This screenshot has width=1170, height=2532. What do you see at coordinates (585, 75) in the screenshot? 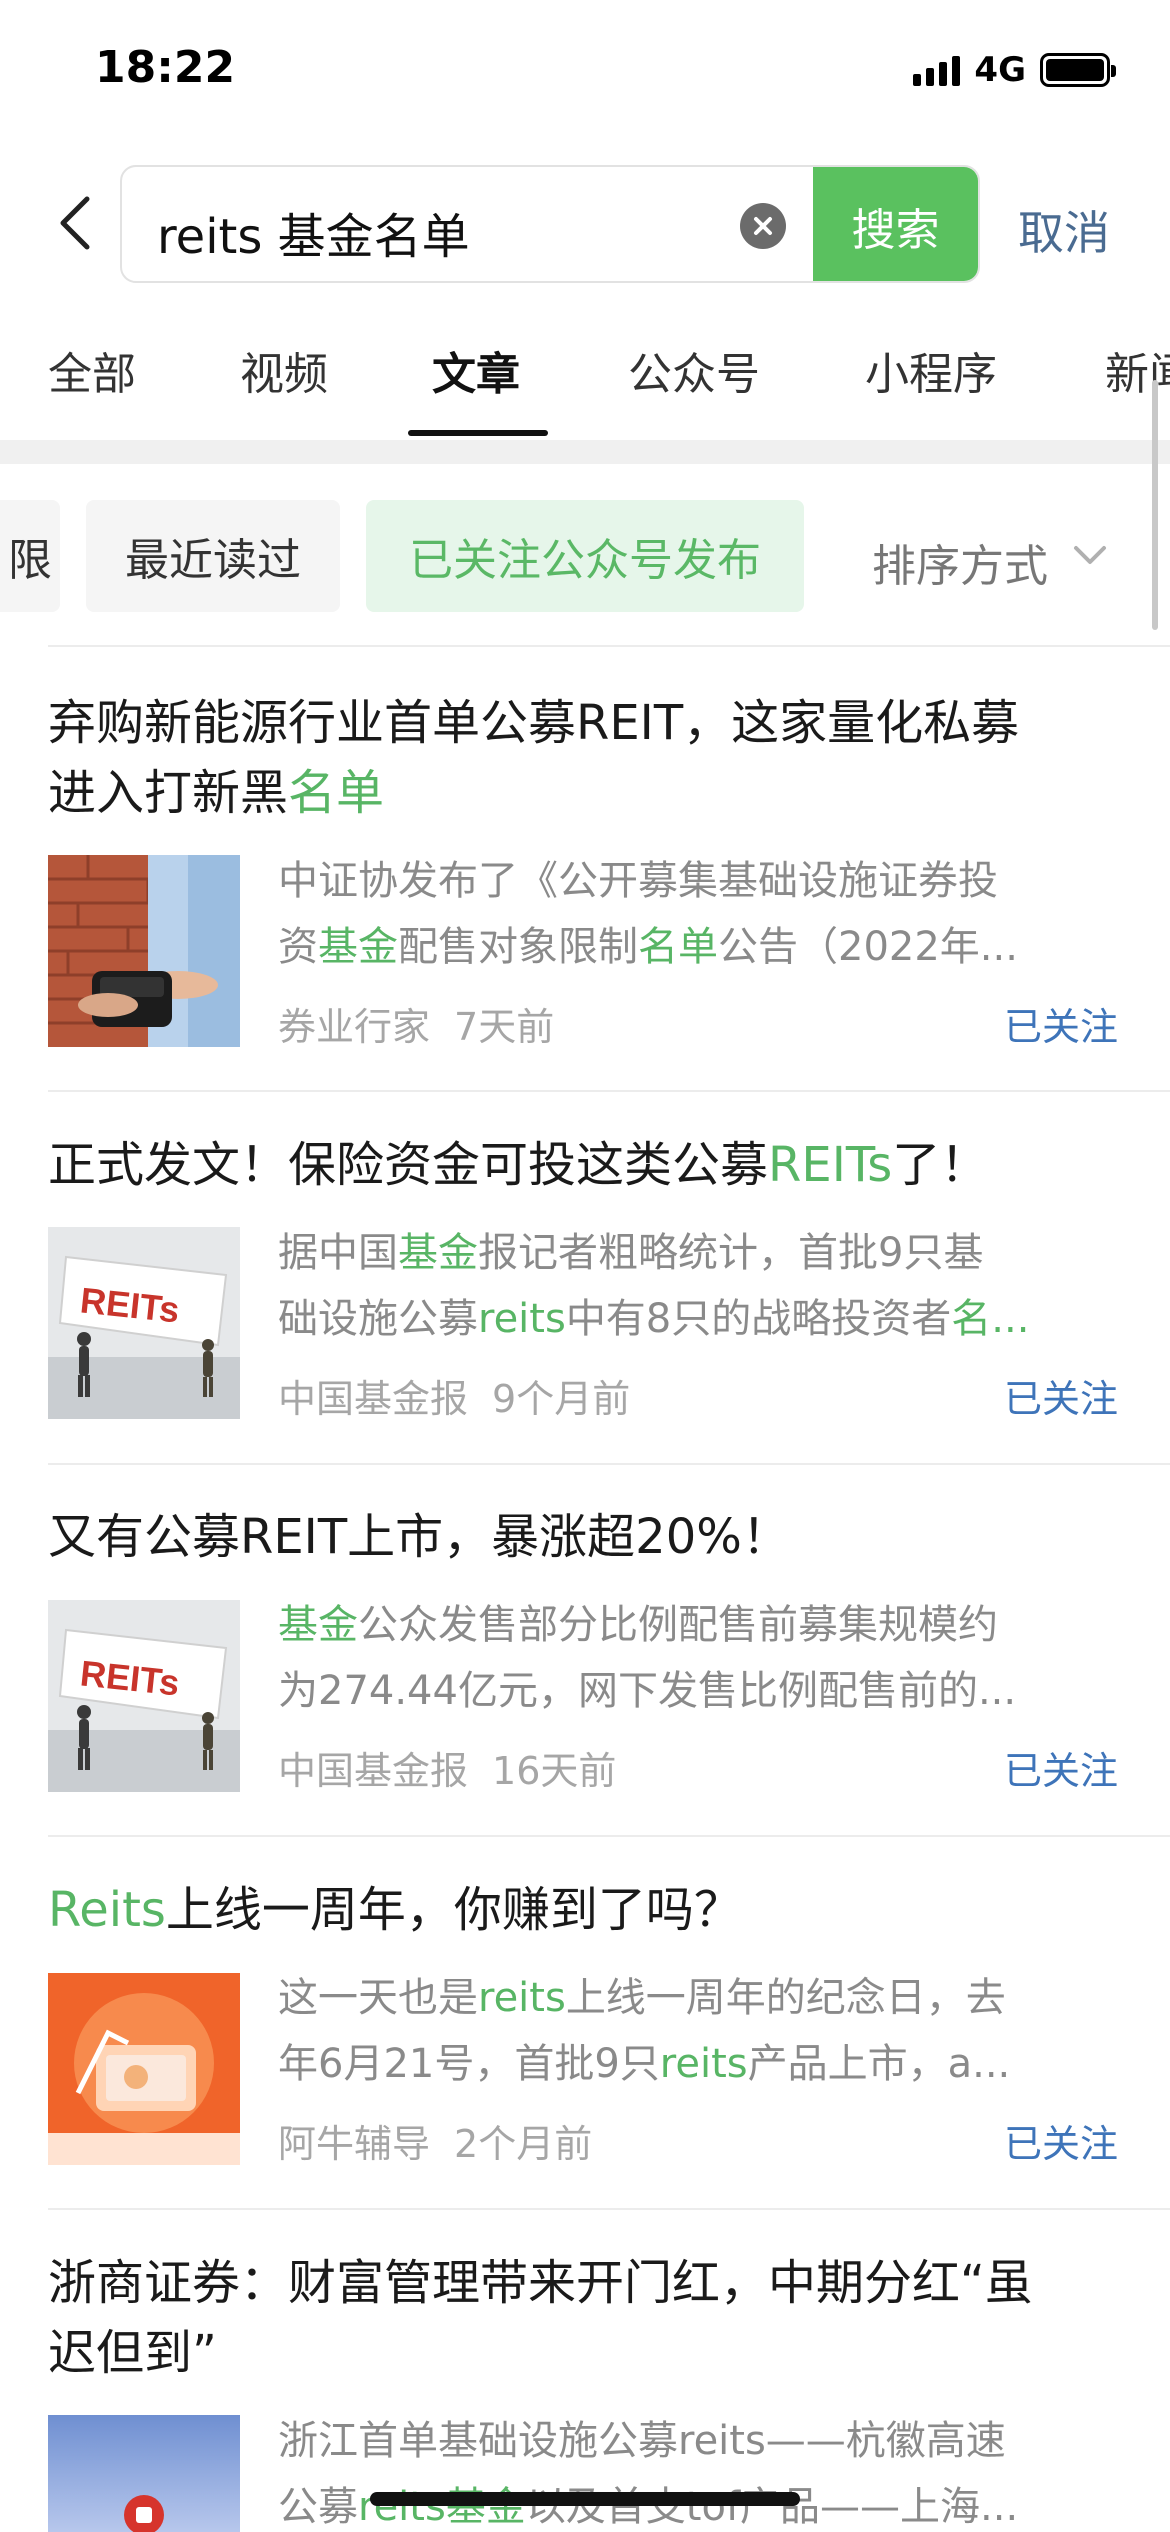
I see `status-bar: 18:22 4G` at bounding box center [585, 75].